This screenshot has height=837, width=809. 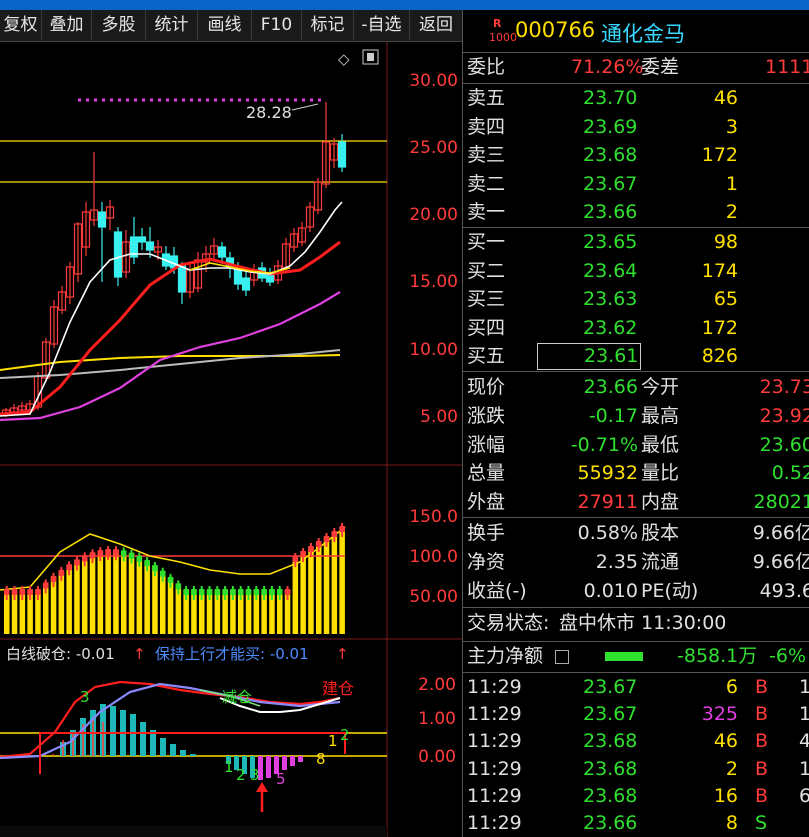 What do you see at coordinates (21, 25) in the screenshot?
I see `toolbar-fuquan-button: 复权` at bounding box center [21, 25].